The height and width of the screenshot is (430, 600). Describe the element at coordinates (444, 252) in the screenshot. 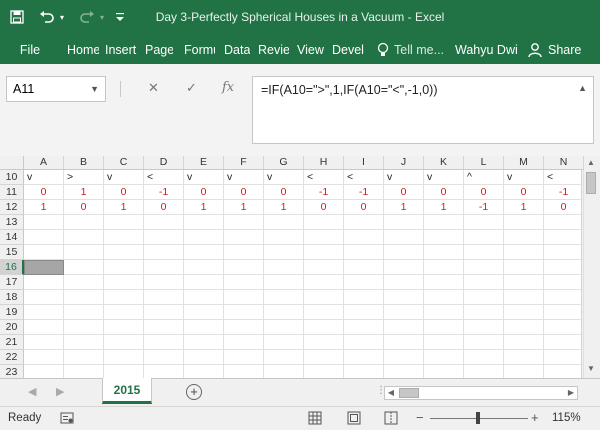

I see `cell-k15` at that location.